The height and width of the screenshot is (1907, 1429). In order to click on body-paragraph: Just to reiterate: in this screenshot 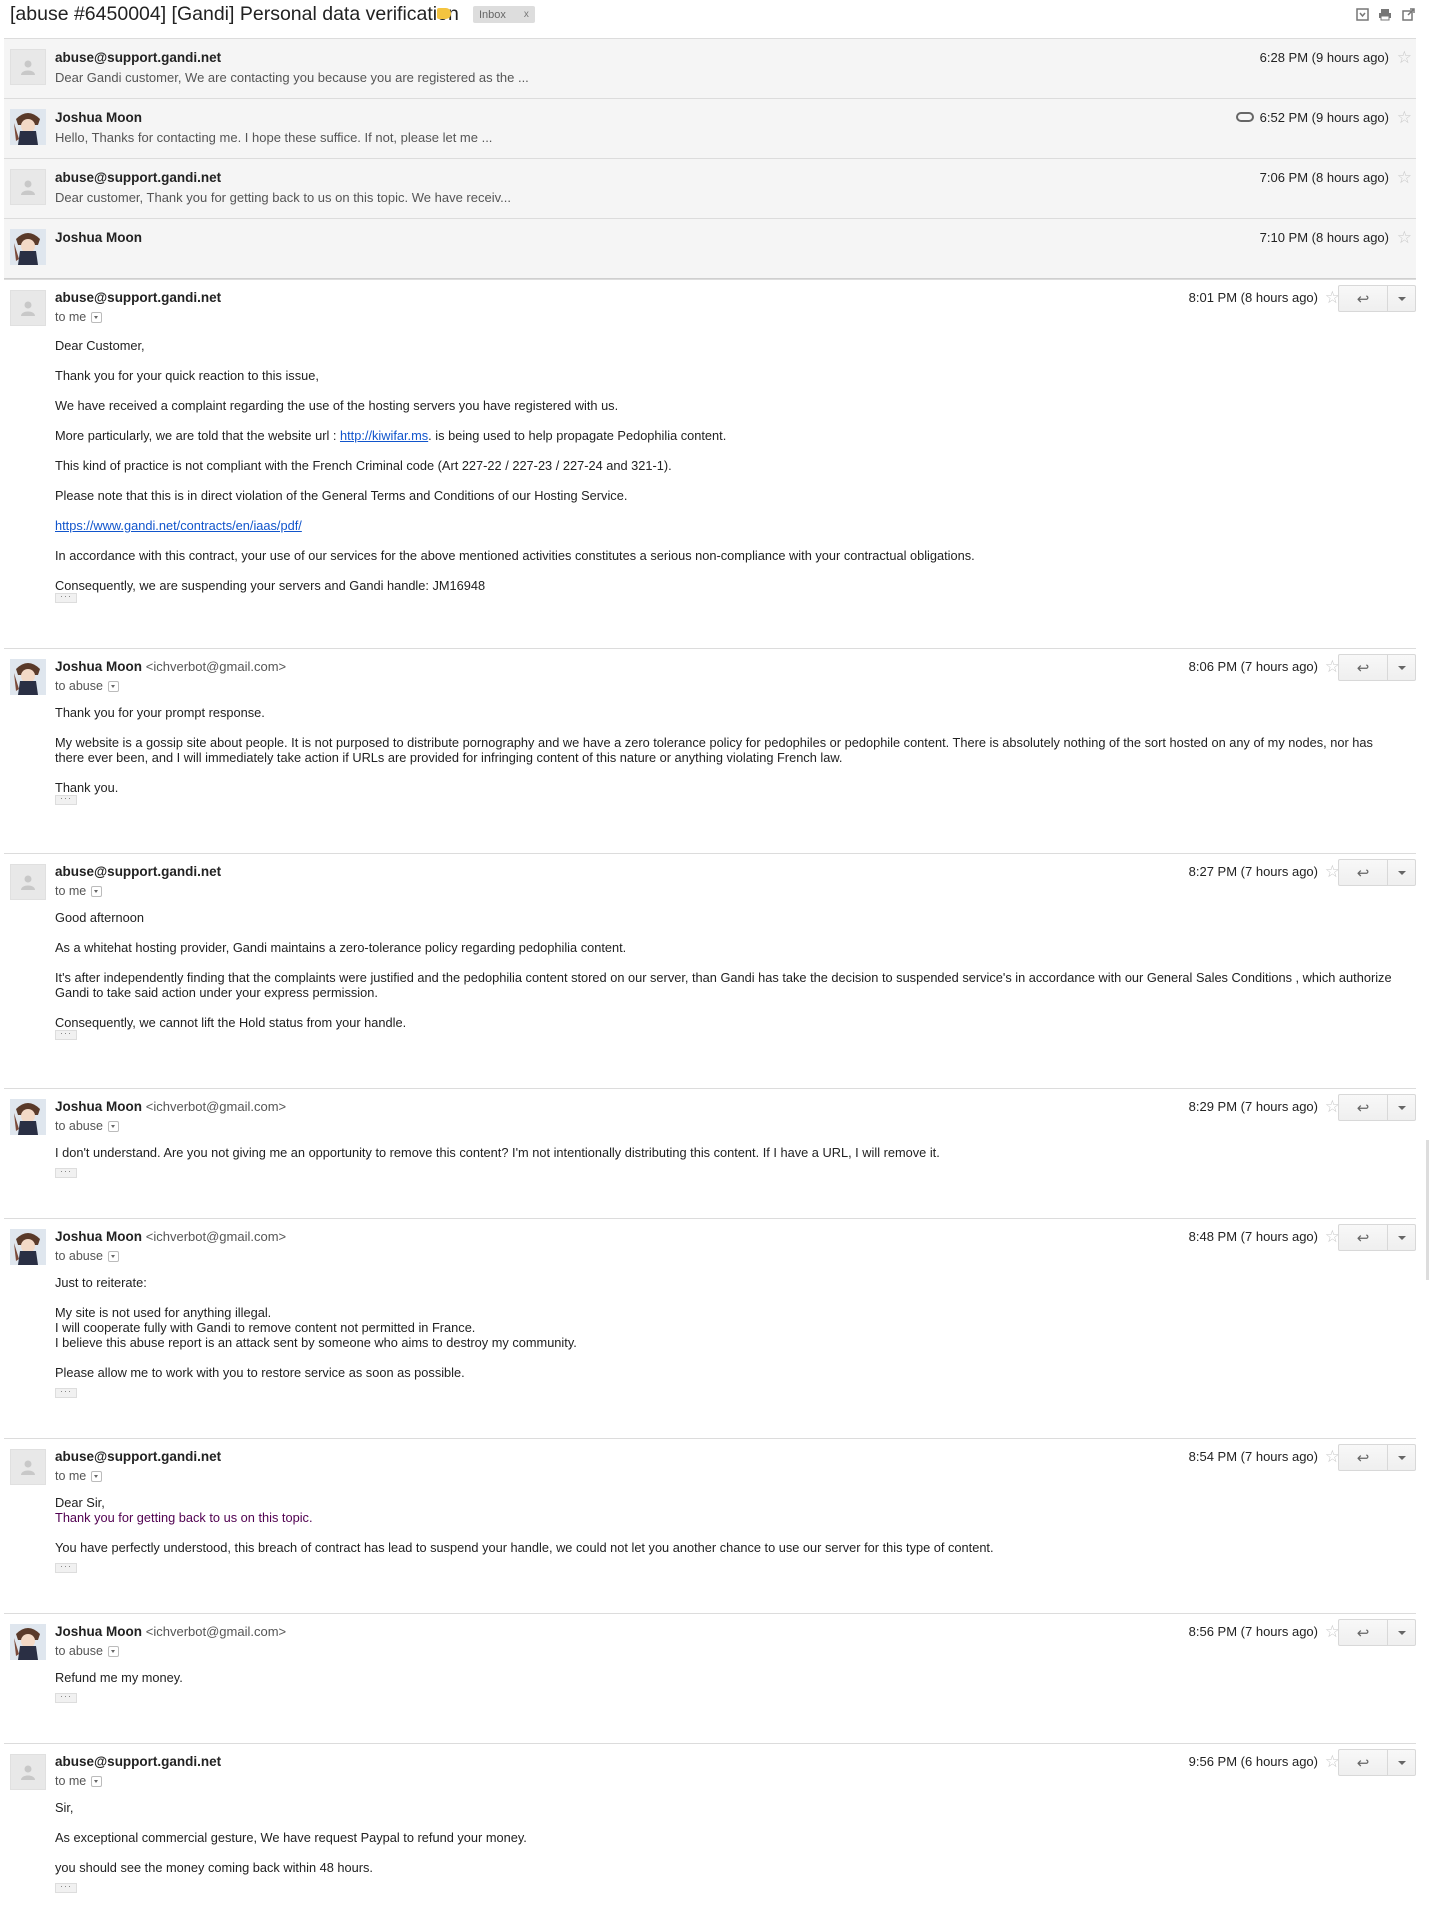, I will do `click(101, 1282)`.